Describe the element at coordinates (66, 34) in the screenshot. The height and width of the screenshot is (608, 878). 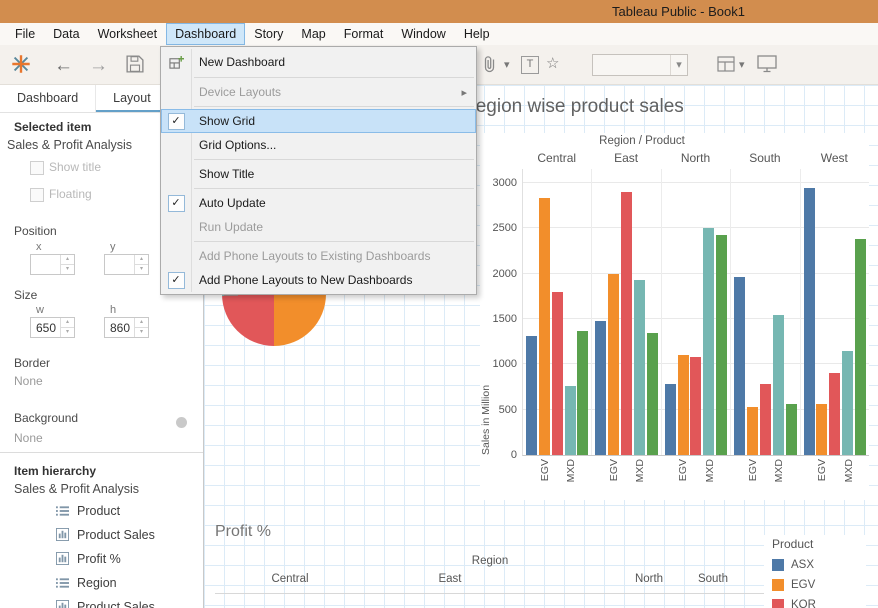
I see `menubar-item-data: Data` at that location.